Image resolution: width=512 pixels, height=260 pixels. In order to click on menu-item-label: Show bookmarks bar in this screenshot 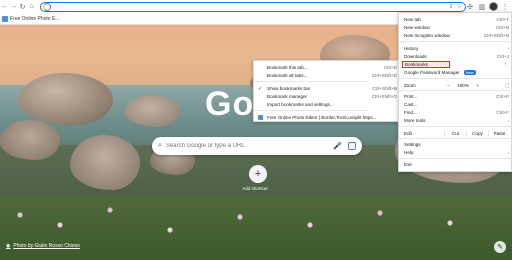, I will do `click(289, 88)`.